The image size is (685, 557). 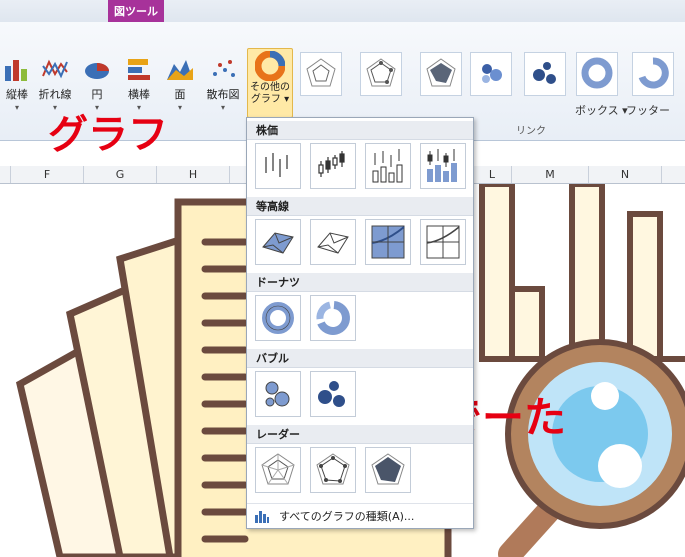 I want to click on radar-marker-icon, so click(x=381, y=72).